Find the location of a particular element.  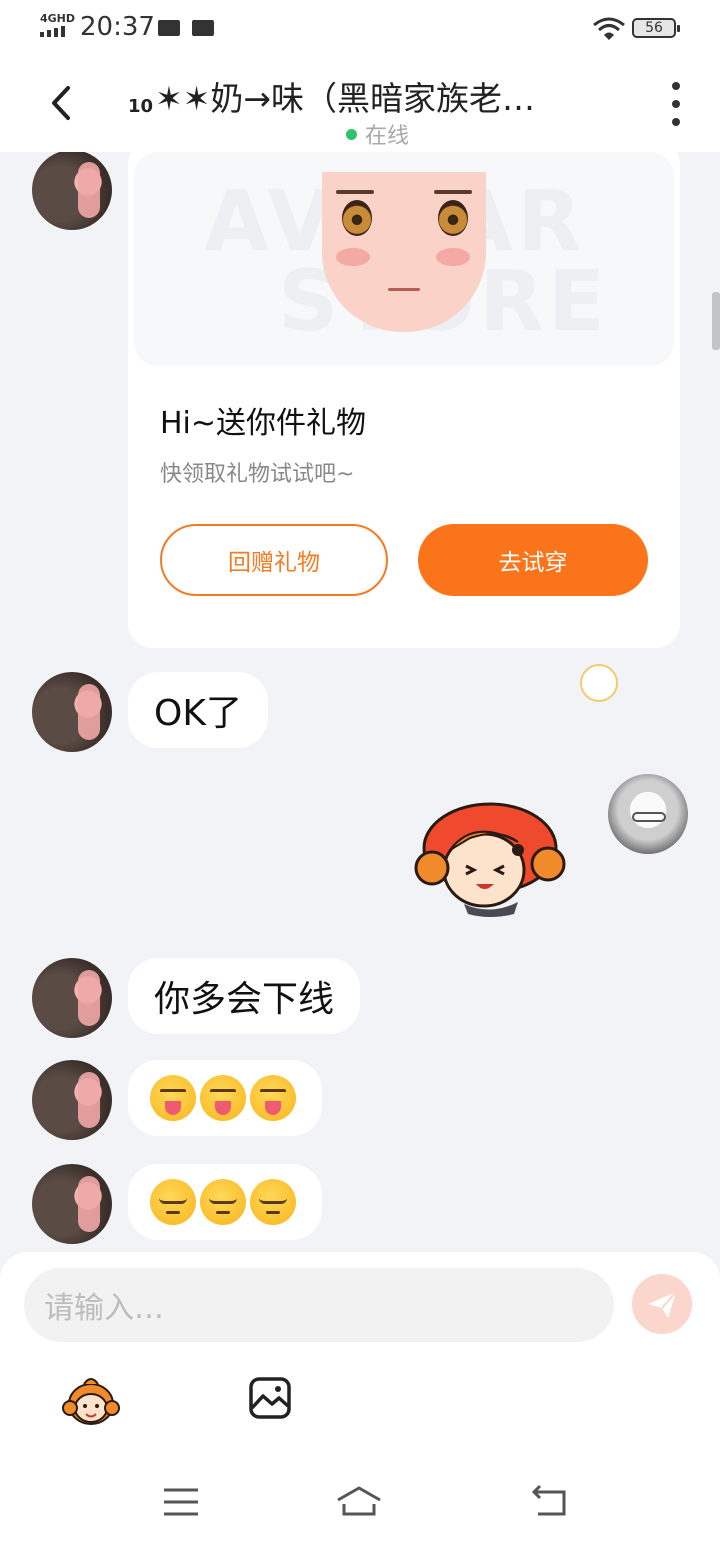

status-bar: 4GHD 20:37 56 is located at coordinates (360, 28).